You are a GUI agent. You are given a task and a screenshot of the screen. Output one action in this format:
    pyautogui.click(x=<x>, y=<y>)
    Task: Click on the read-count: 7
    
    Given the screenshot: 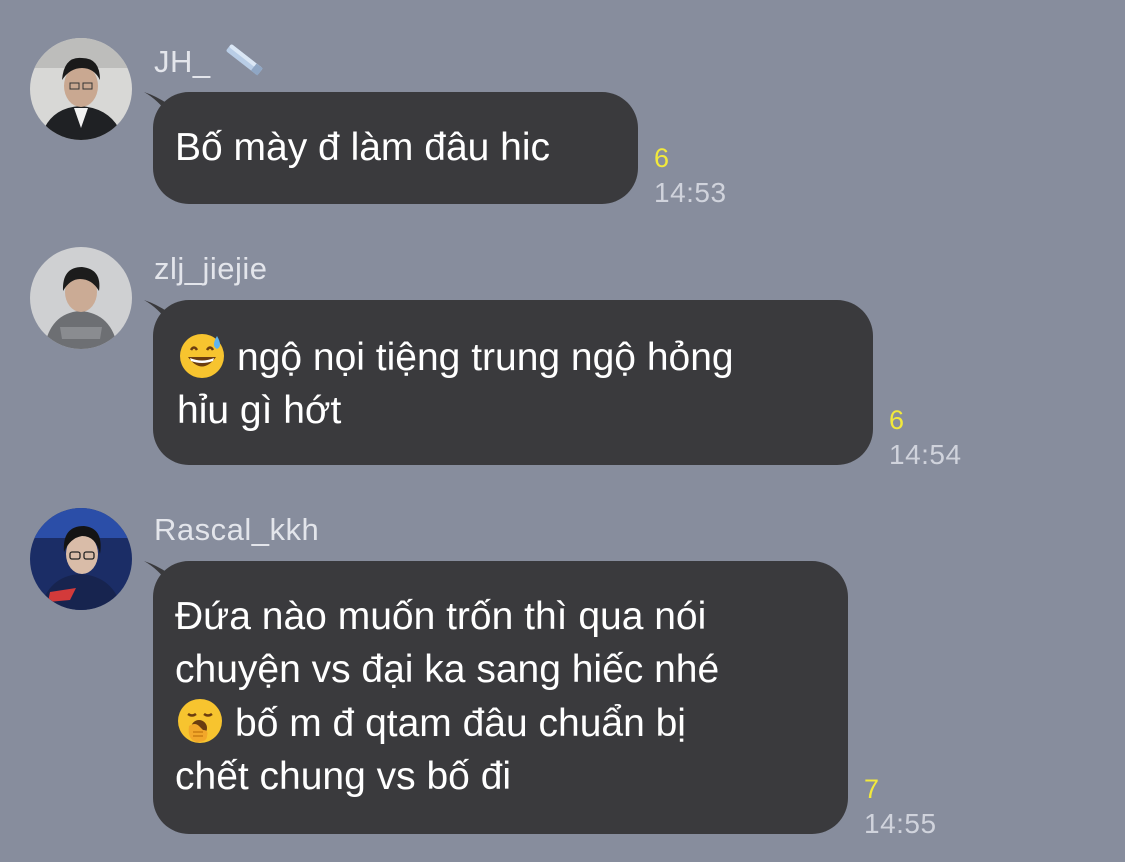 What is the action you would take?
    pyautogui.click(x=872, y=789)
    